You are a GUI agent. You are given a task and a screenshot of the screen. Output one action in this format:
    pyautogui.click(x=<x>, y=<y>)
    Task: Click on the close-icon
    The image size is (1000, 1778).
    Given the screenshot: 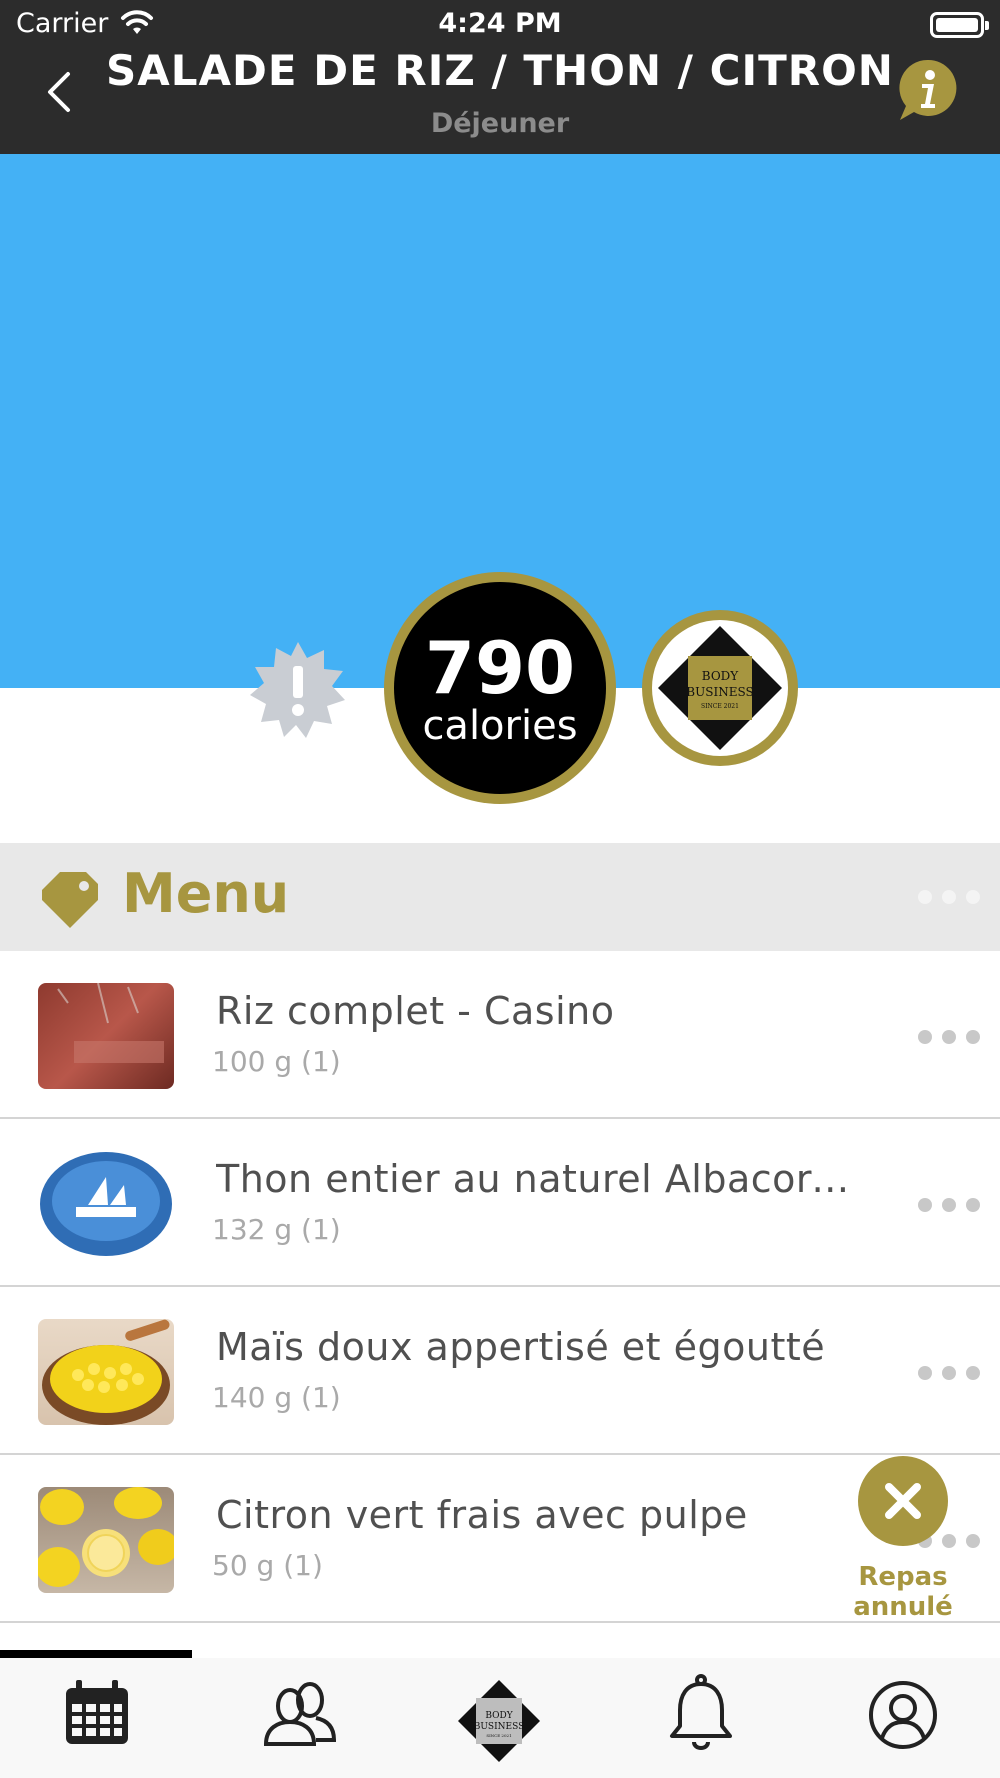 What is the action you would take?
    pyautogui.click(x=903, y=1501)
    